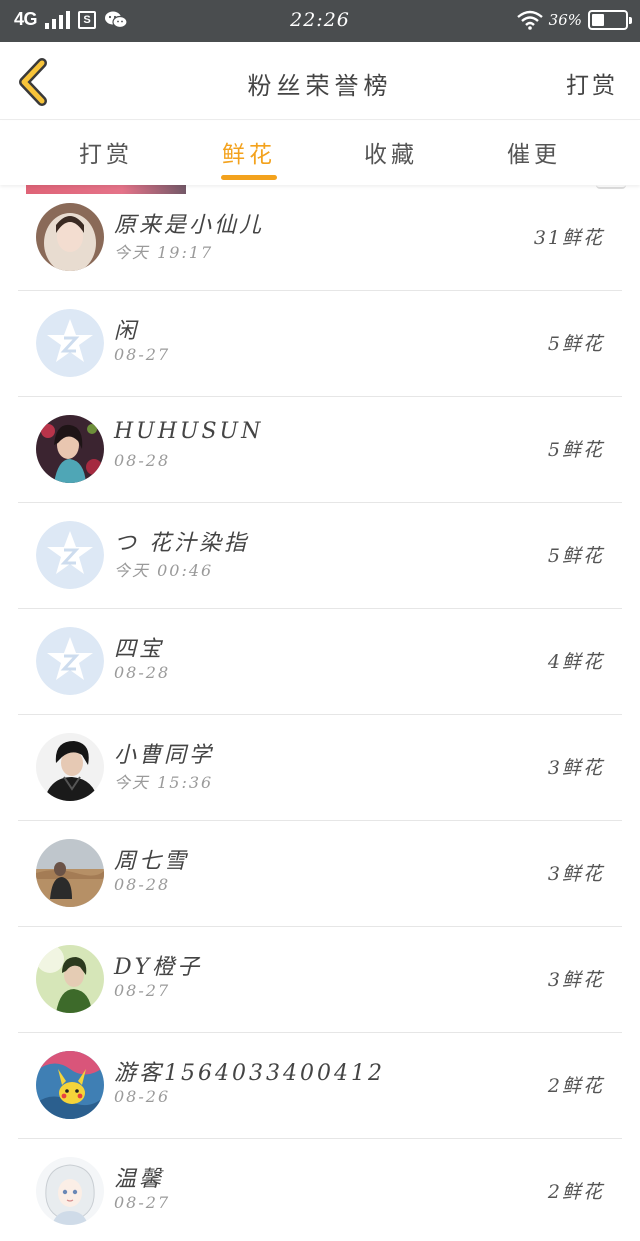 Image resolution: width=640 pixels, height=1241 pixels. Describe the element at coordinates (610, 20) in the screenshot. I see `battery-icon` at that location.